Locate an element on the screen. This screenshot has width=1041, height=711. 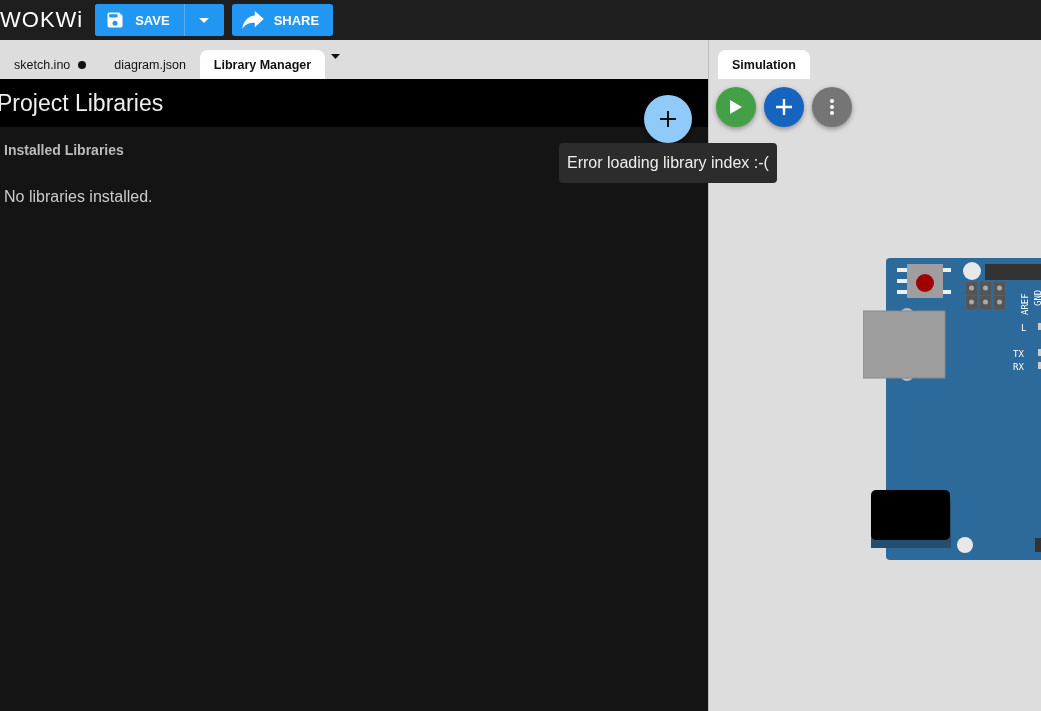
play-icon is located at coordinates (736, 107).